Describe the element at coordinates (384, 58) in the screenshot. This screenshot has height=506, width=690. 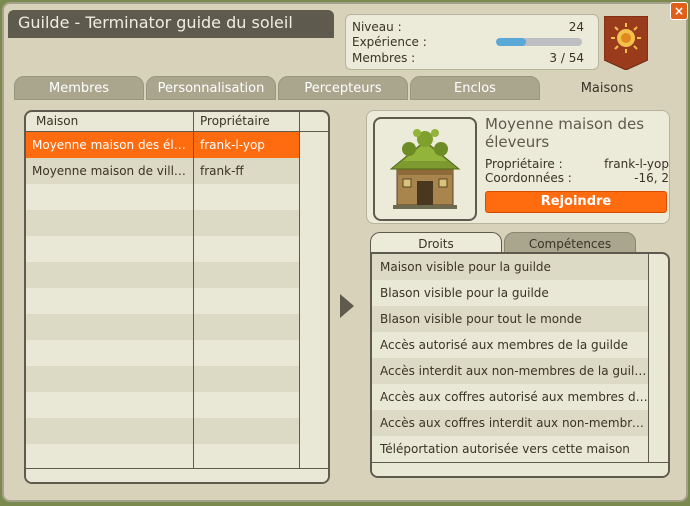
I see `members-label: Membres :` at that location.